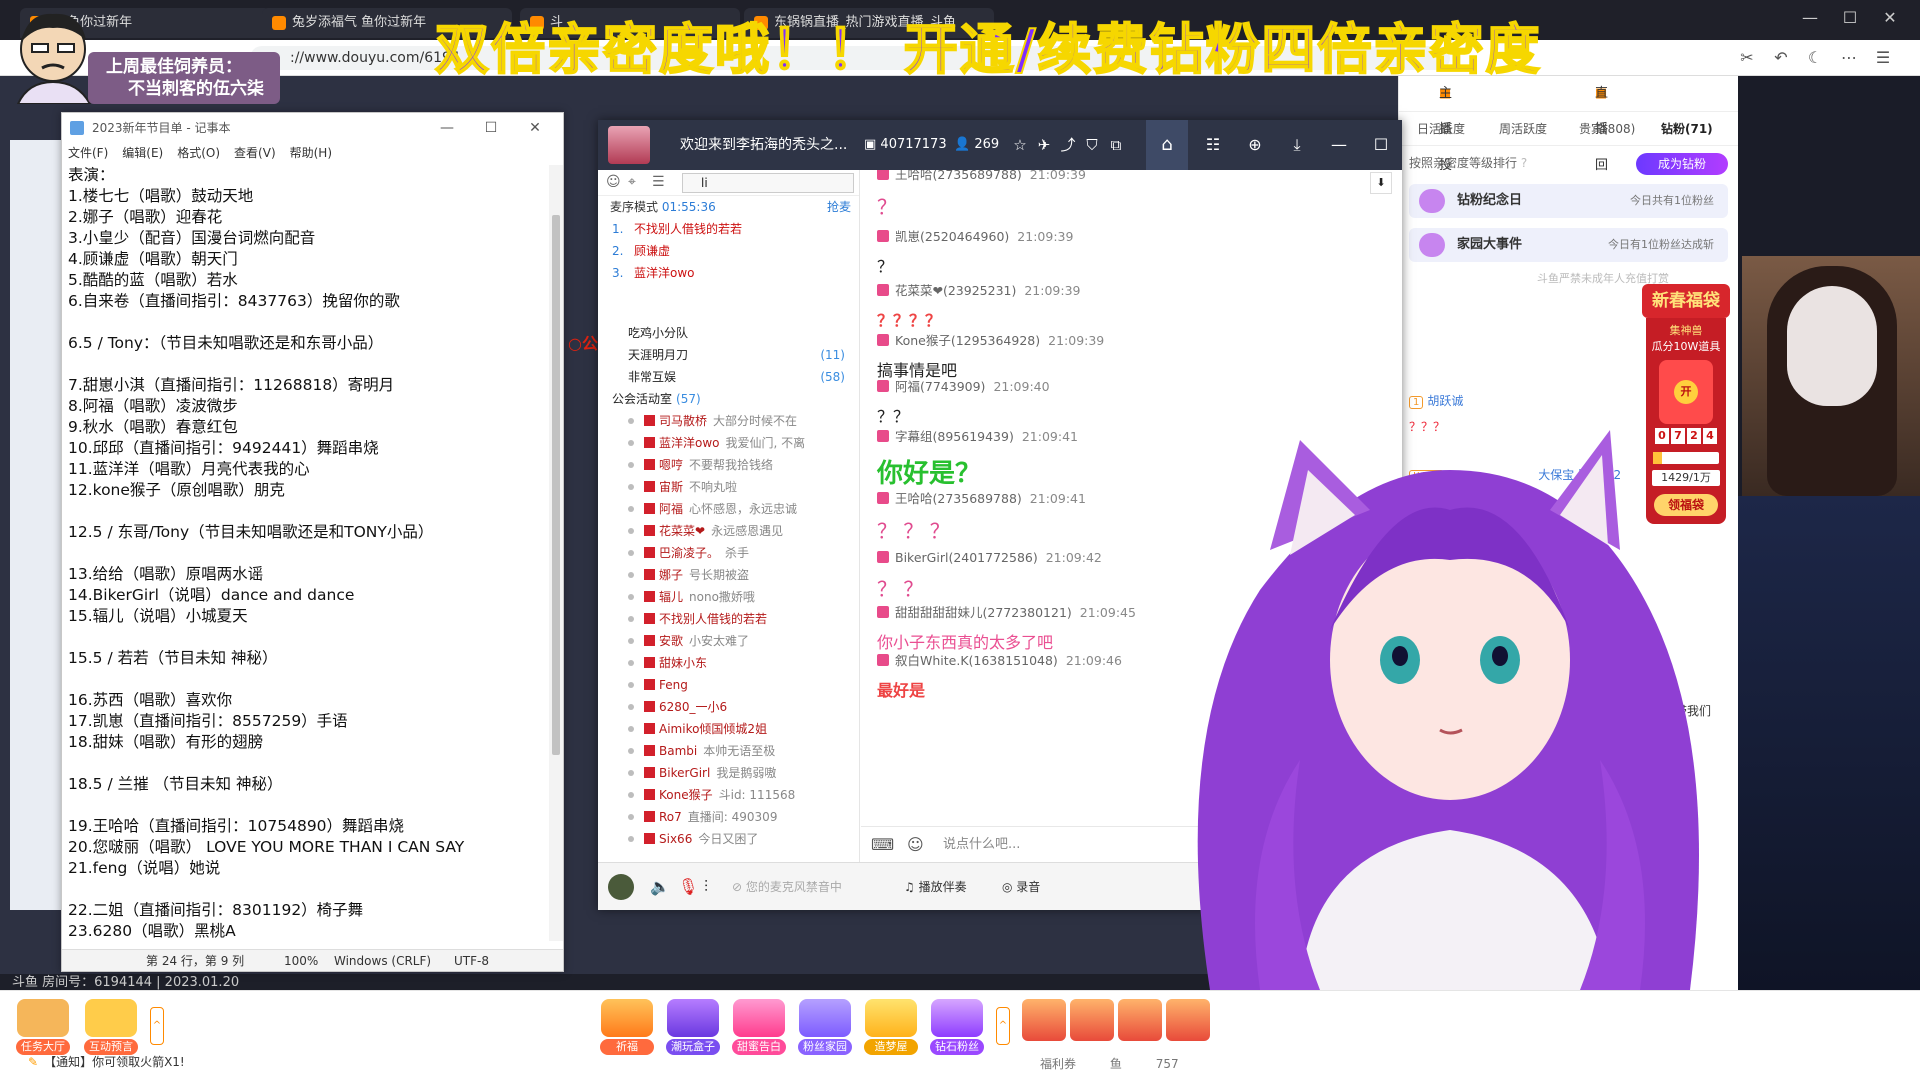 This screenshot has width=1920, height=1080. What do you see at coordinates (728, 707) in the screenshot?
I see `member-item: 6280_一小6` at bounding box center [728, 707].